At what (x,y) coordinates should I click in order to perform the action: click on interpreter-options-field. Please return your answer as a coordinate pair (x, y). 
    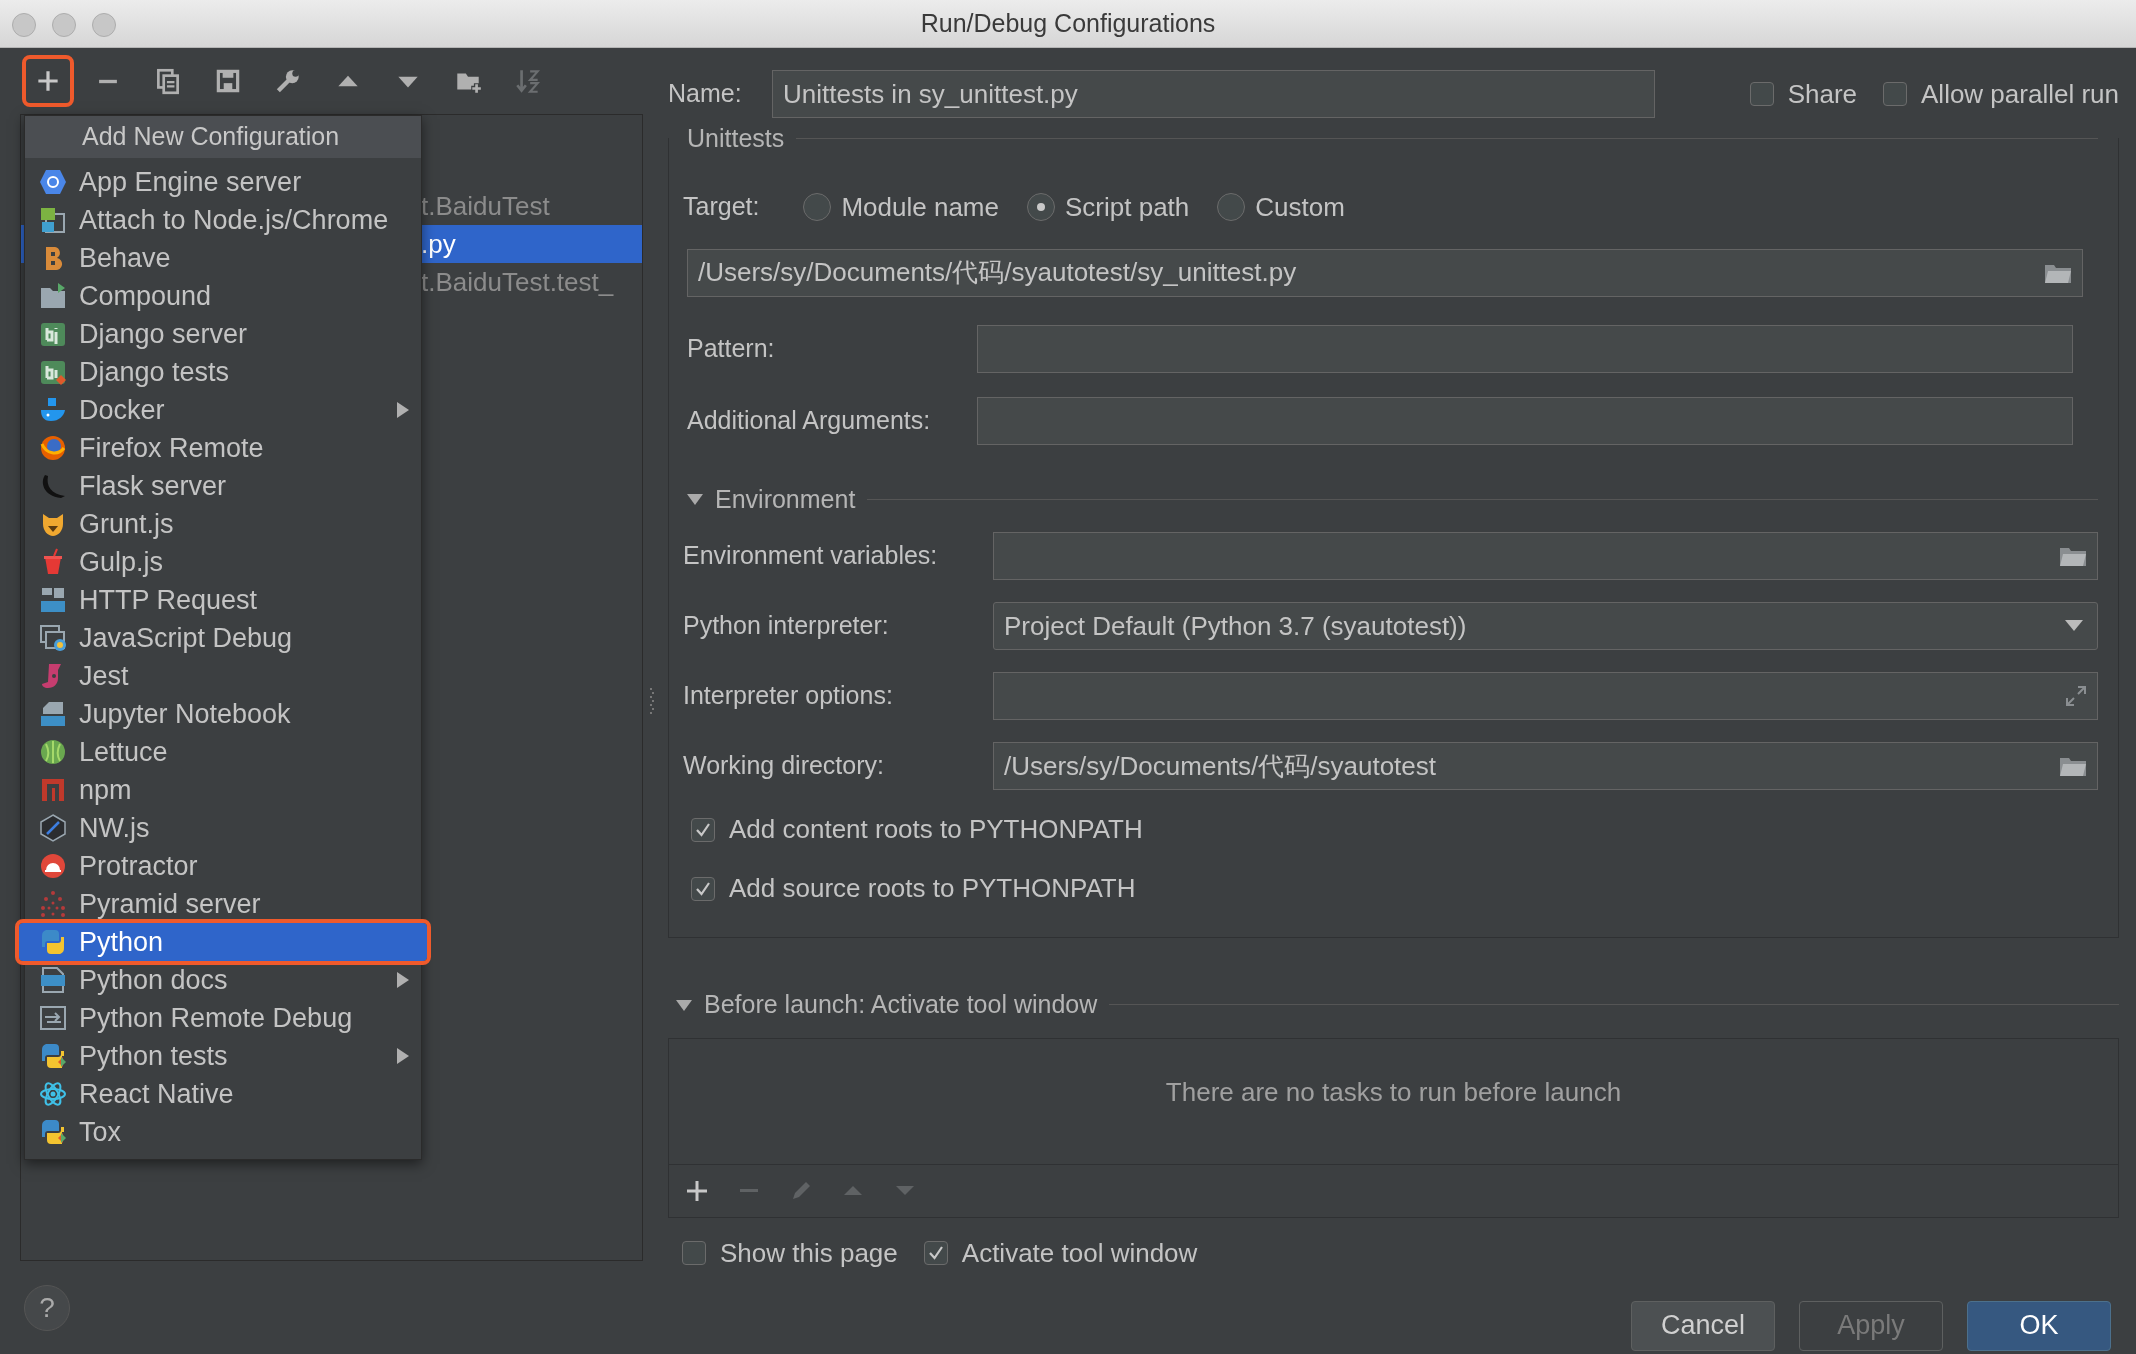
    Looking at the image, I should click on (1545, 696).